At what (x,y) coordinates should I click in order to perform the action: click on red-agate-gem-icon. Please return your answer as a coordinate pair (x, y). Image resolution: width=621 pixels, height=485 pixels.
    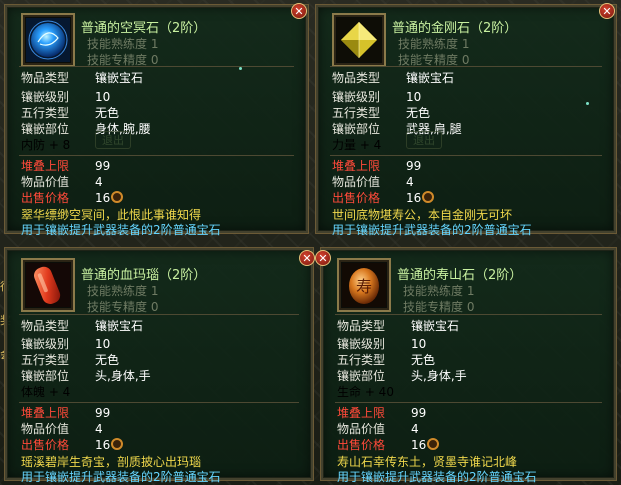
    Looking at the image, I should click on (48, 285).